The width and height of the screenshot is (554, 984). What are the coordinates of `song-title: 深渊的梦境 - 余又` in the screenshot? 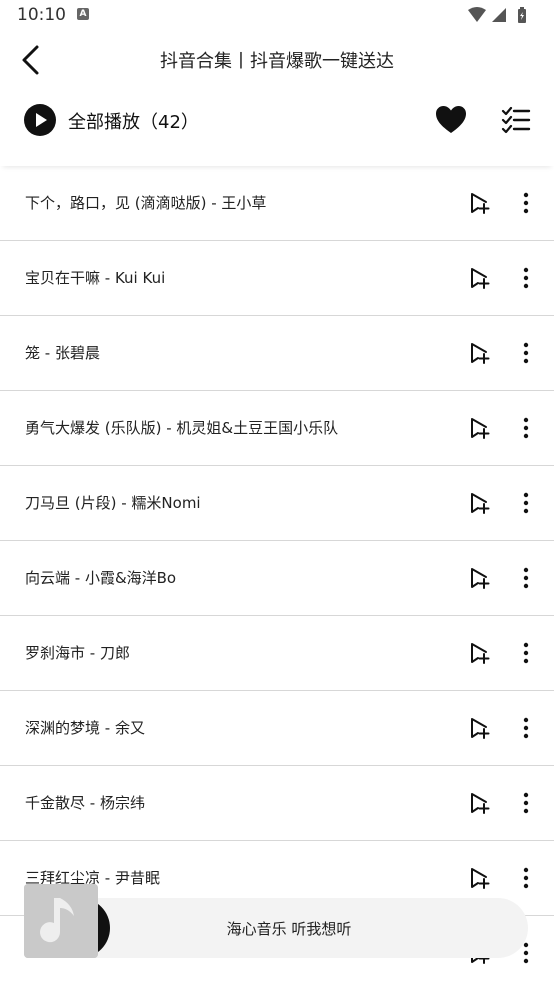 It's located at (85, 728).